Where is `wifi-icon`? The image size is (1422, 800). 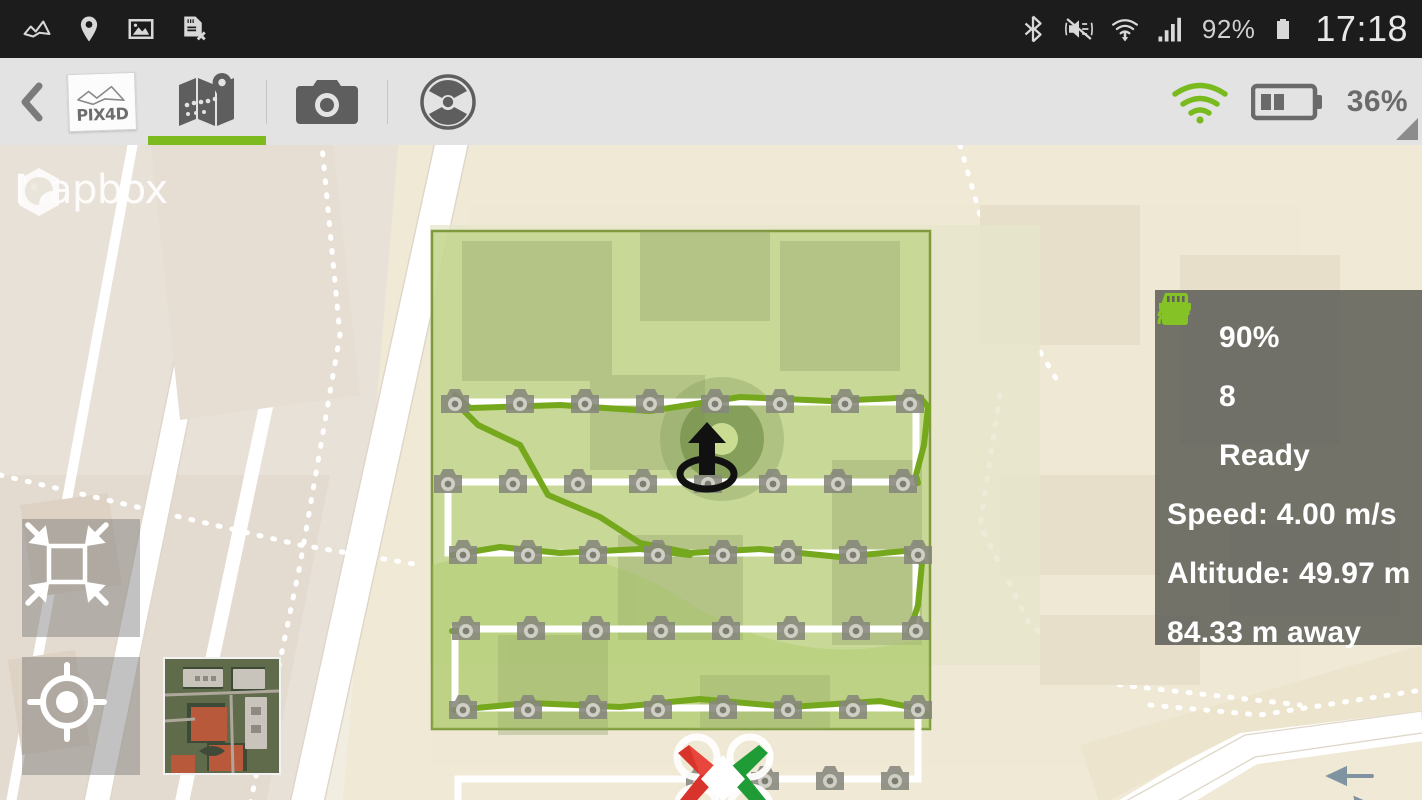 wifi-icon is located at coordinates (1200, 103).